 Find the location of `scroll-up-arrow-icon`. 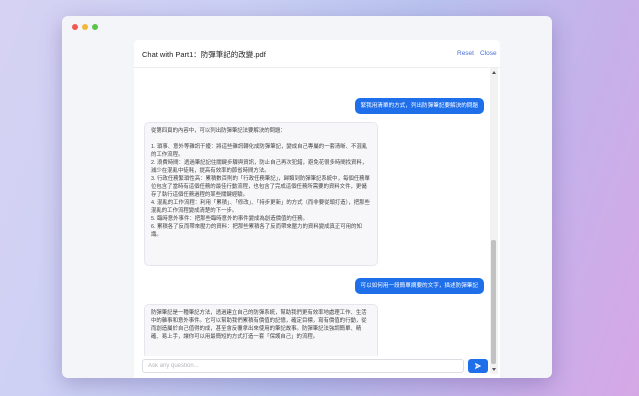

scroll-up-arrow-icon is located at coordinates (494, 72).